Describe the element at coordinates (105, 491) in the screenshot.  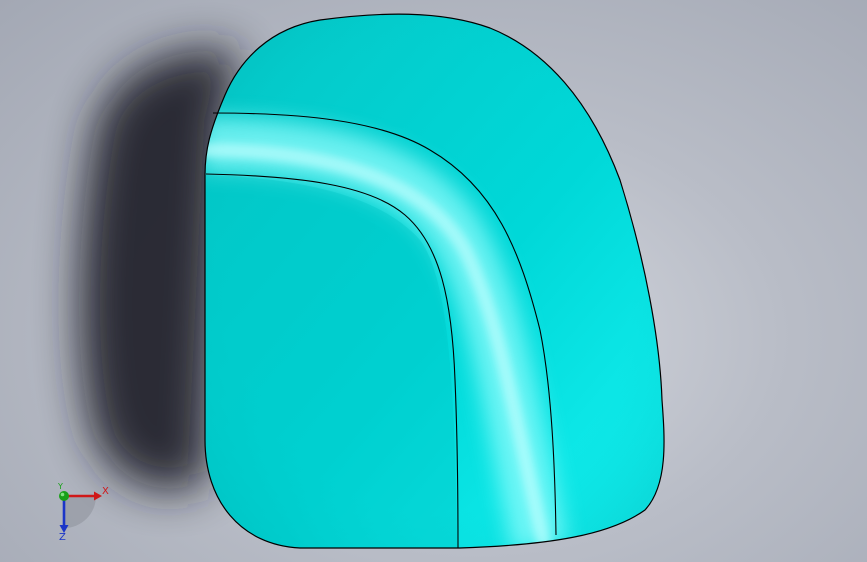
I see `x-axis-label: X` at that location.